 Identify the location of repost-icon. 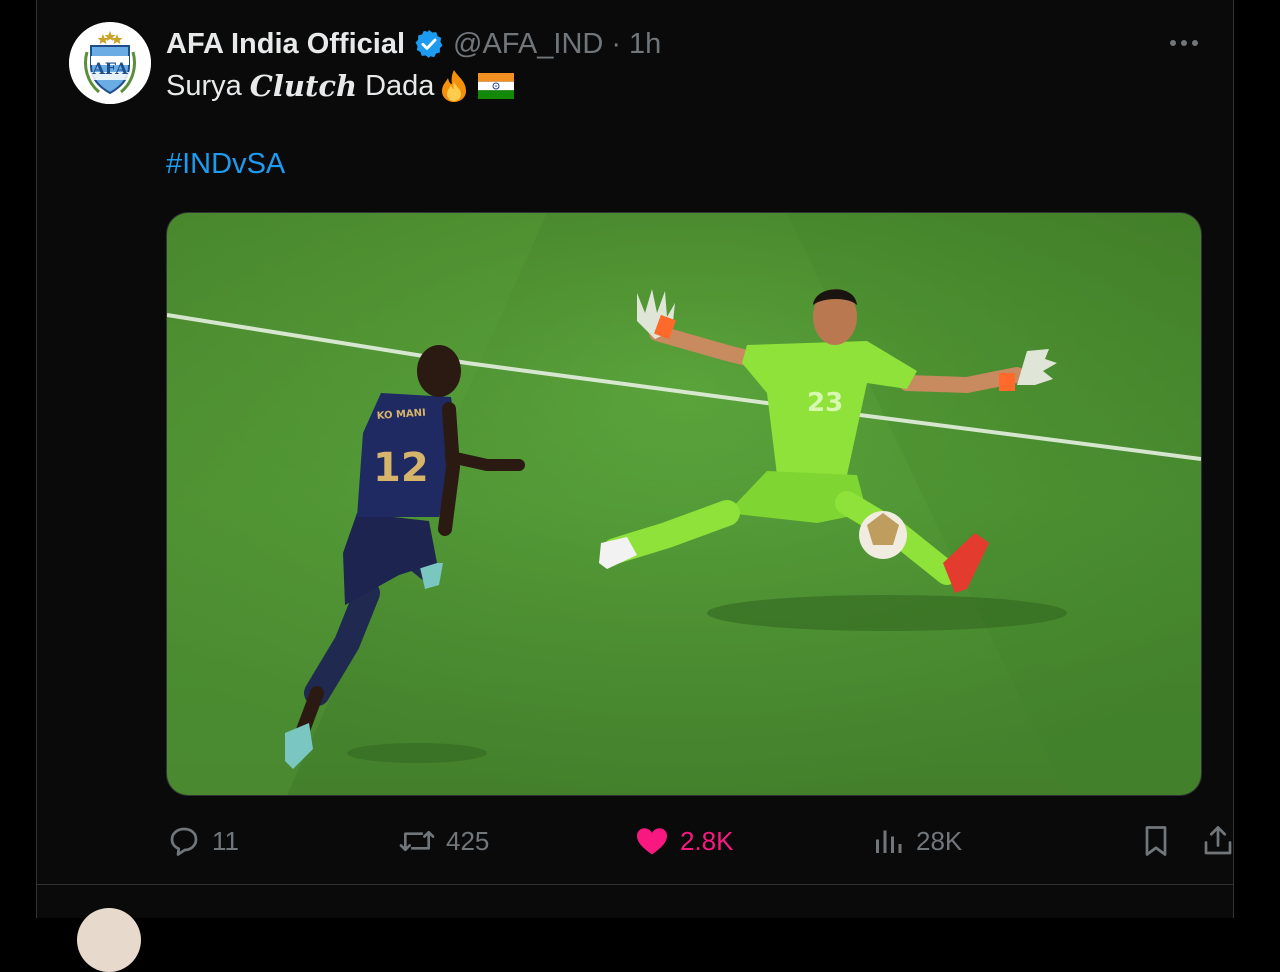
(417, 841).